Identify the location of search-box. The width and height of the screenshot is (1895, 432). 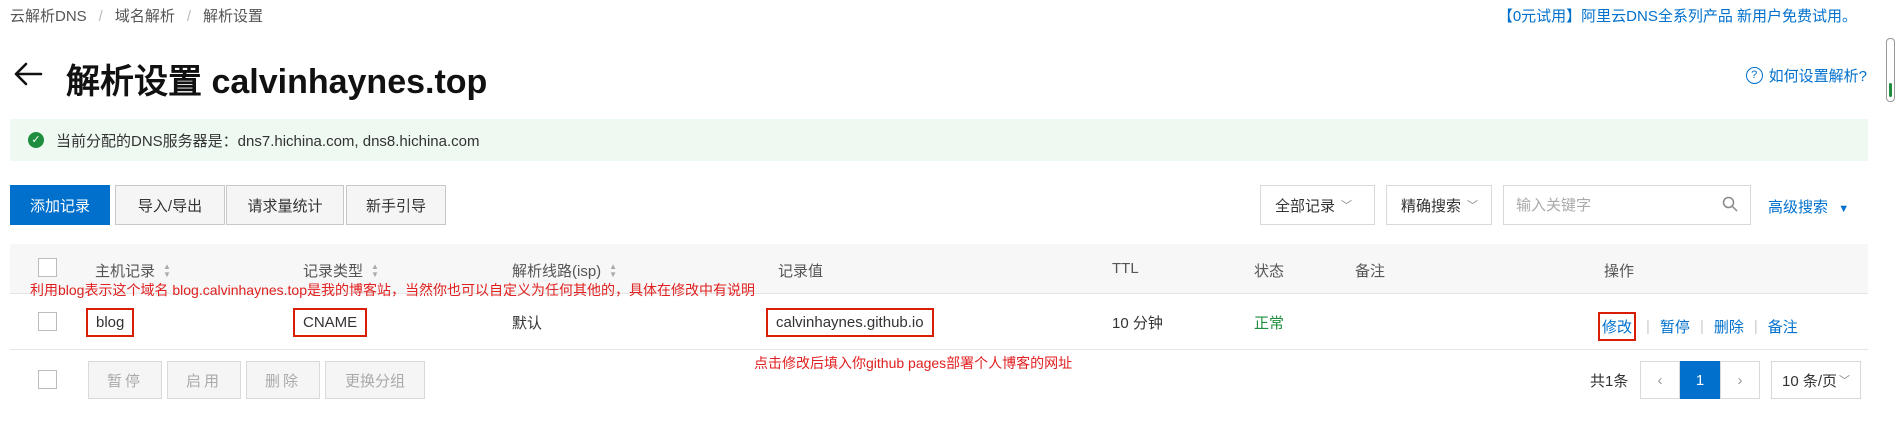
(1627, 205).